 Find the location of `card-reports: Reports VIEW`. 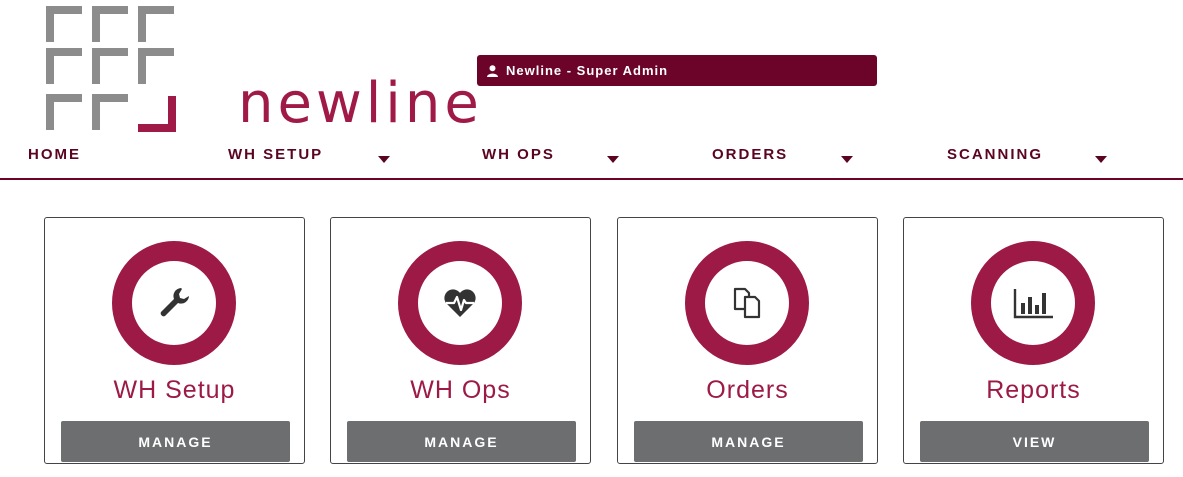

card-reports: Reports VIEW is located at coordinates (1033, 340).